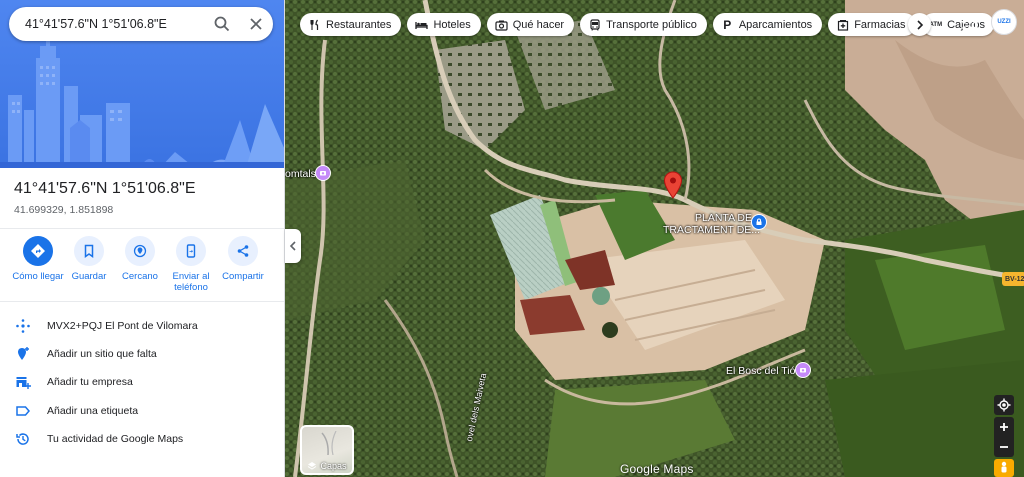 This screenshot has height=477, width=1024. Describe the element at coordinates (191, 251) in the screenshot. I see `send-to-phone-icon` at that location.